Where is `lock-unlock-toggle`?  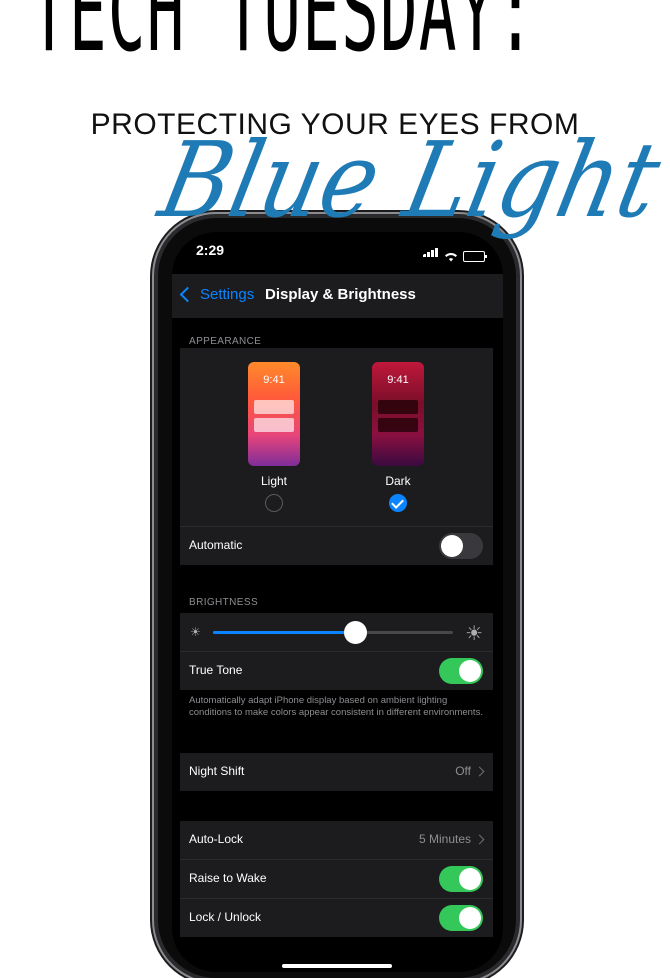
lock-unlock-toggle is located at coordinates (461, 918).